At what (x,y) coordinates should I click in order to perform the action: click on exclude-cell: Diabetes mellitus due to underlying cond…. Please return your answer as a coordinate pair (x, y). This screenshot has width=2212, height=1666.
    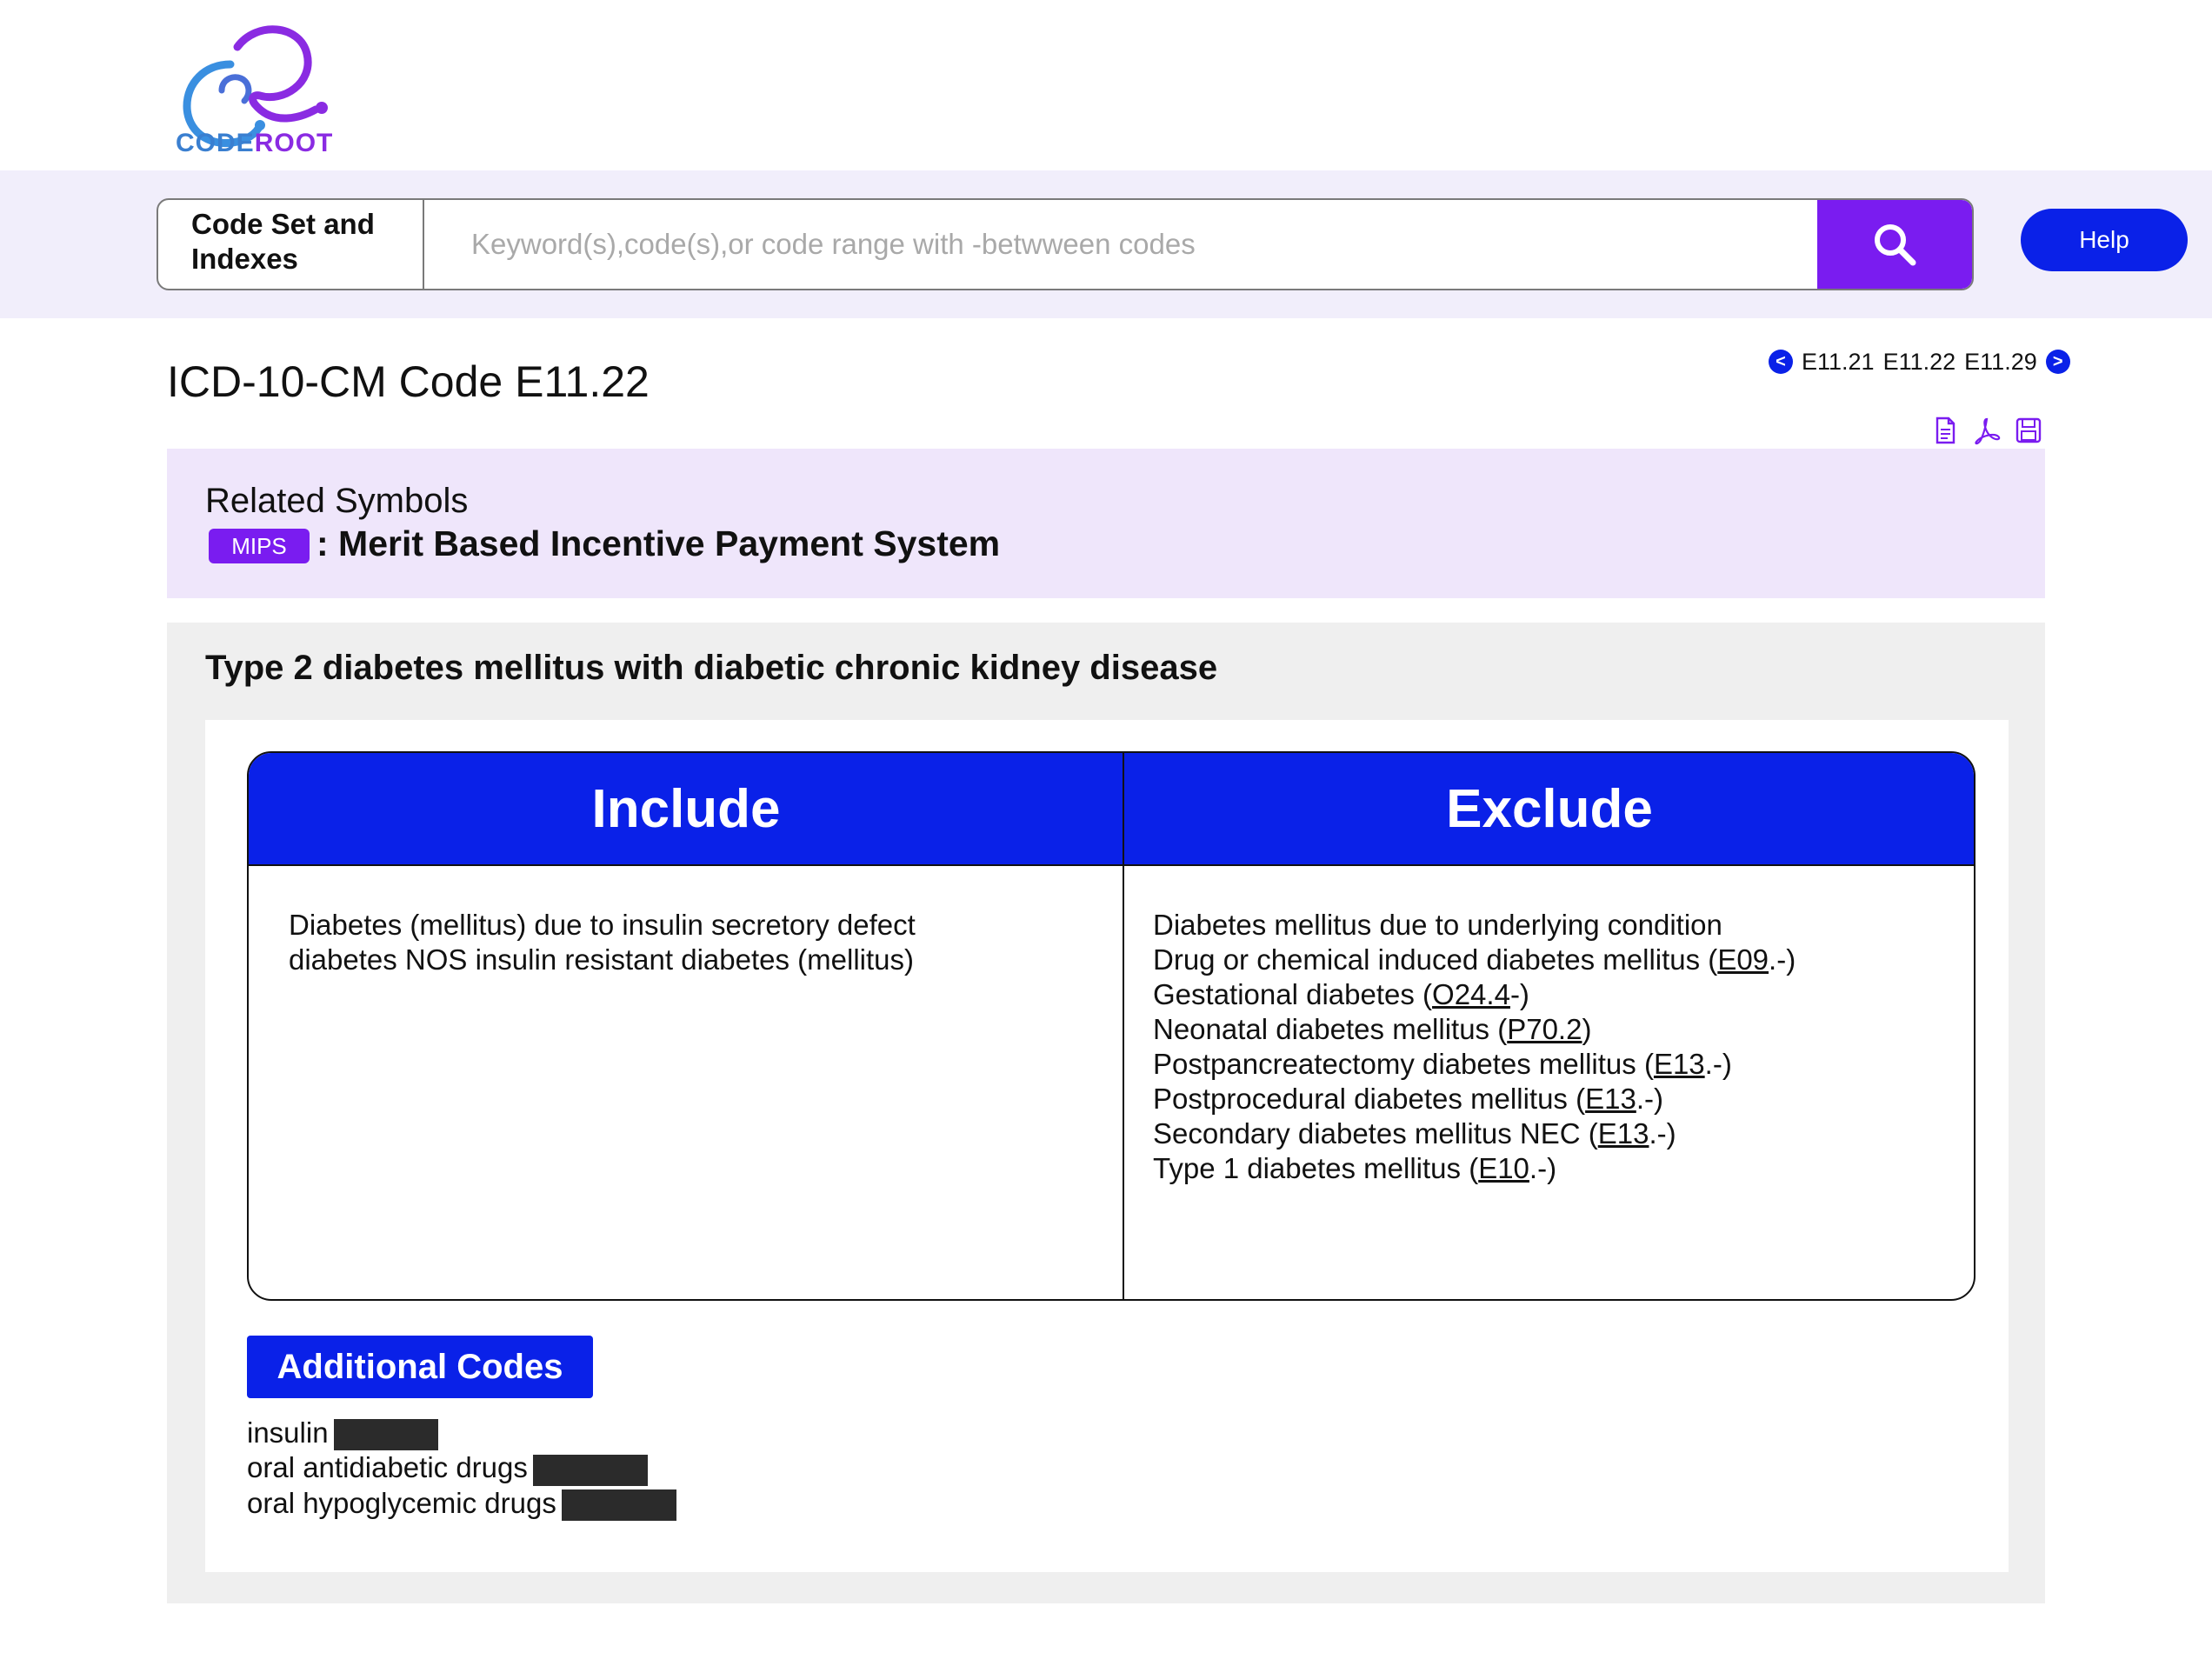
    Looking at the image, I should click on (1553, 1026).